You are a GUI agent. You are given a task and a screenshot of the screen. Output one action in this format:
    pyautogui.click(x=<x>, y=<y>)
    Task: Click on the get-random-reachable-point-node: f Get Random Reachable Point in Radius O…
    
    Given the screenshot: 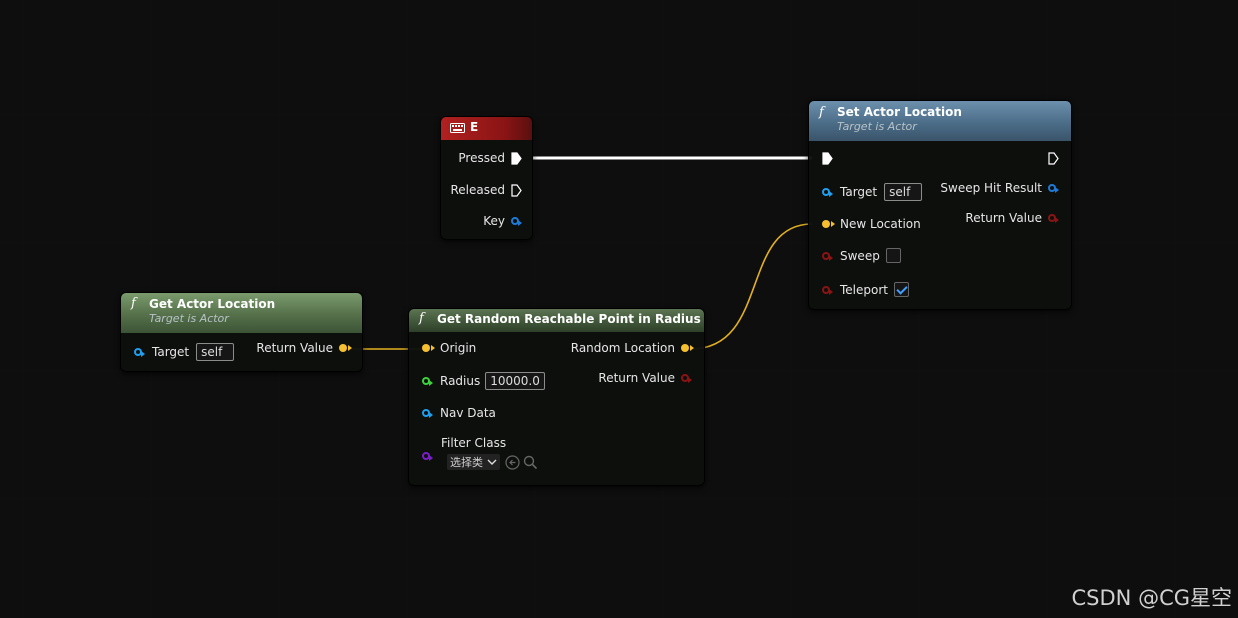 What is the action you would take?
    pyautogui.click(x=556, y=397)
    